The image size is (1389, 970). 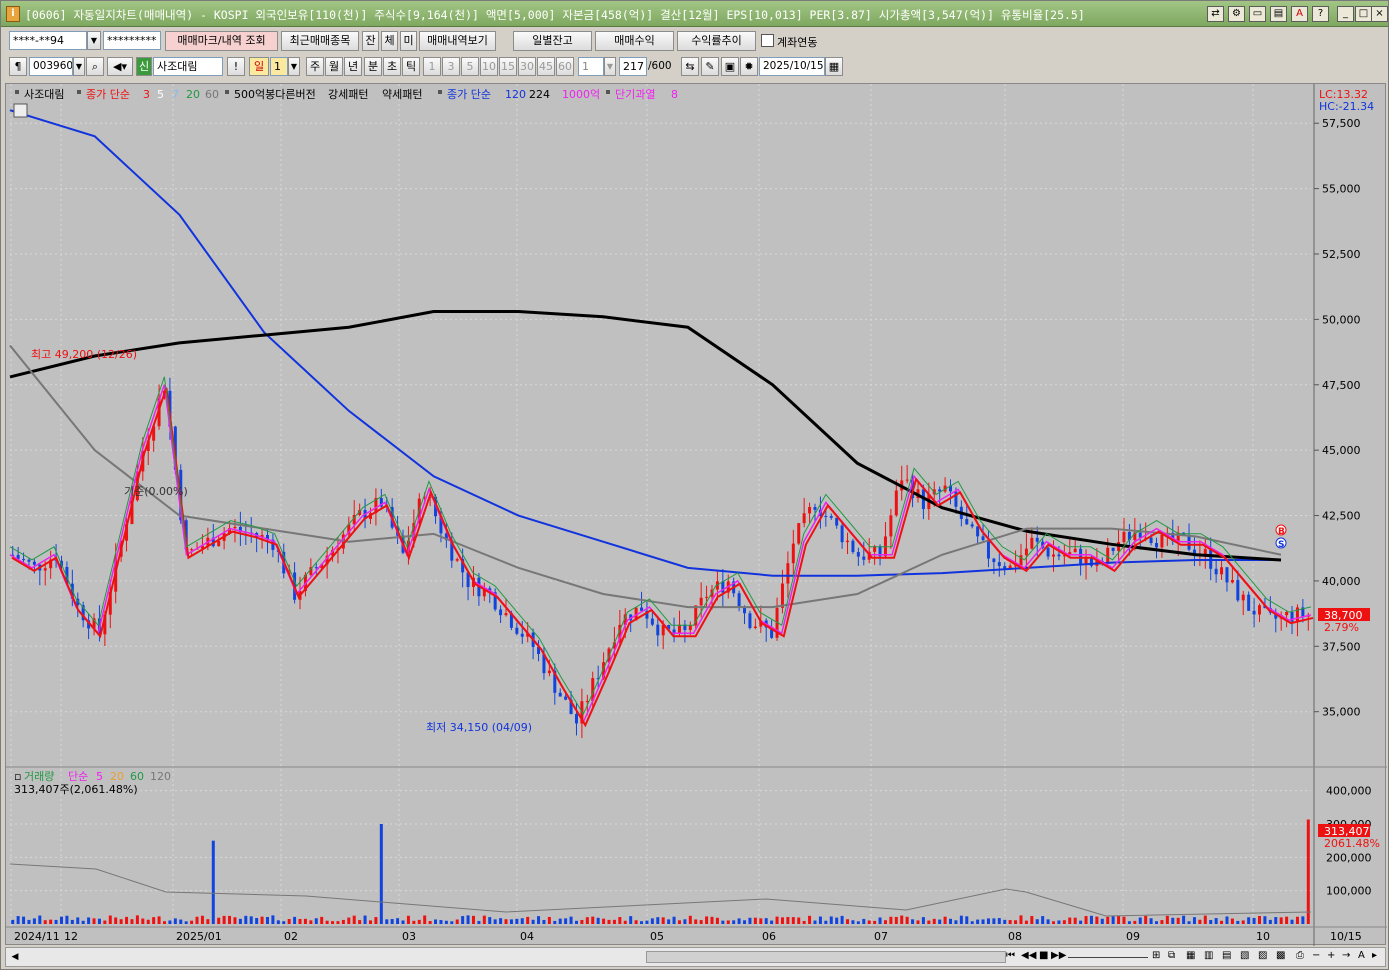 What do you see at coordinates (1280, 955) in the screenshot?
I see `export-icon: ▩` at bounding box center [1280, 955].